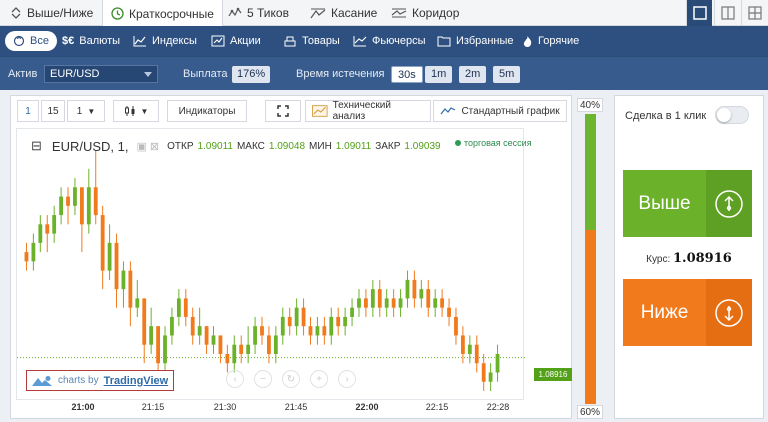 Image resolution: width=768 pixels, height=422 pixels. Describe the element at coordinates (439, 74) in the screenshot. I see `expiry-1m-button: 1m` at that location.